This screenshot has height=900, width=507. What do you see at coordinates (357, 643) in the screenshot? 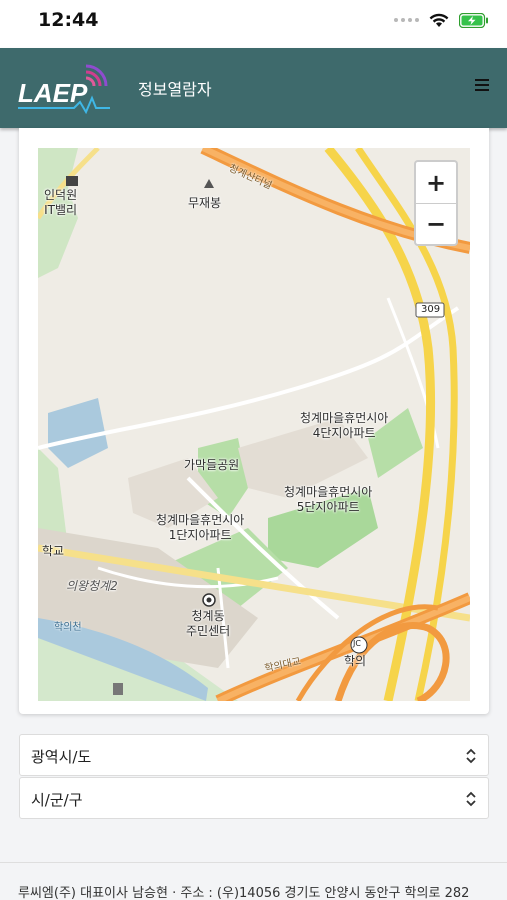
I see `map-label-jc: JC` at bounding box center [357, 643].